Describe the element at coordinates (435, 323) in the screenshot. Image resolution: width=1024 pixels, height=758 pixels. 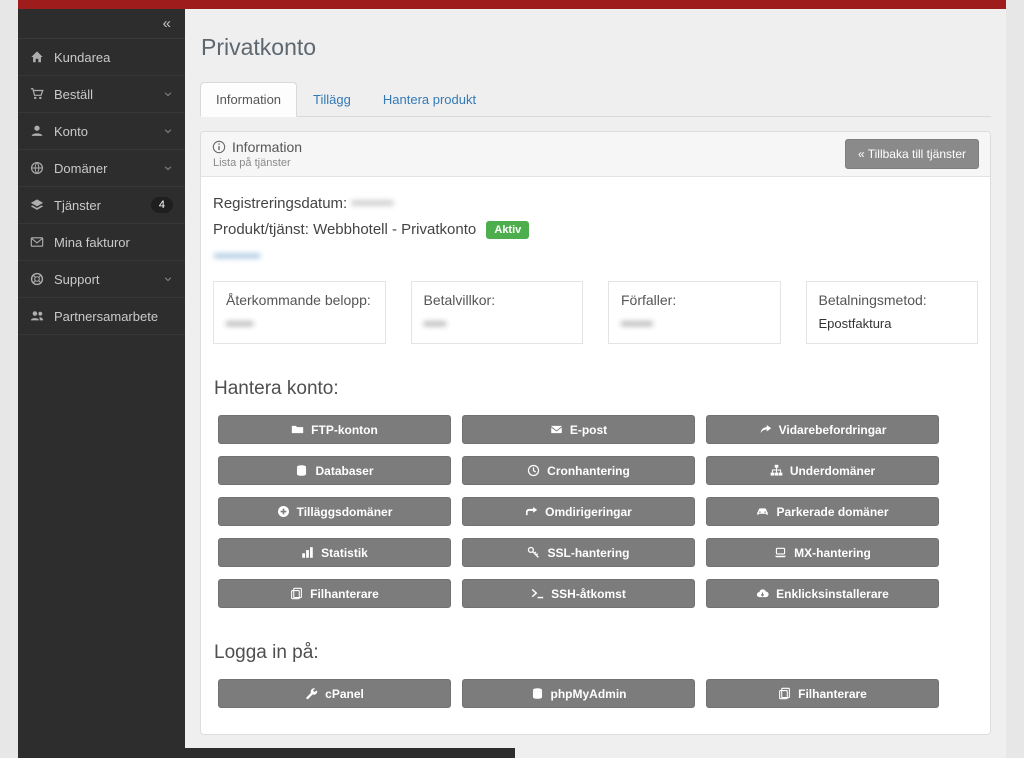
I see `info-box-value: •••••` at that location.